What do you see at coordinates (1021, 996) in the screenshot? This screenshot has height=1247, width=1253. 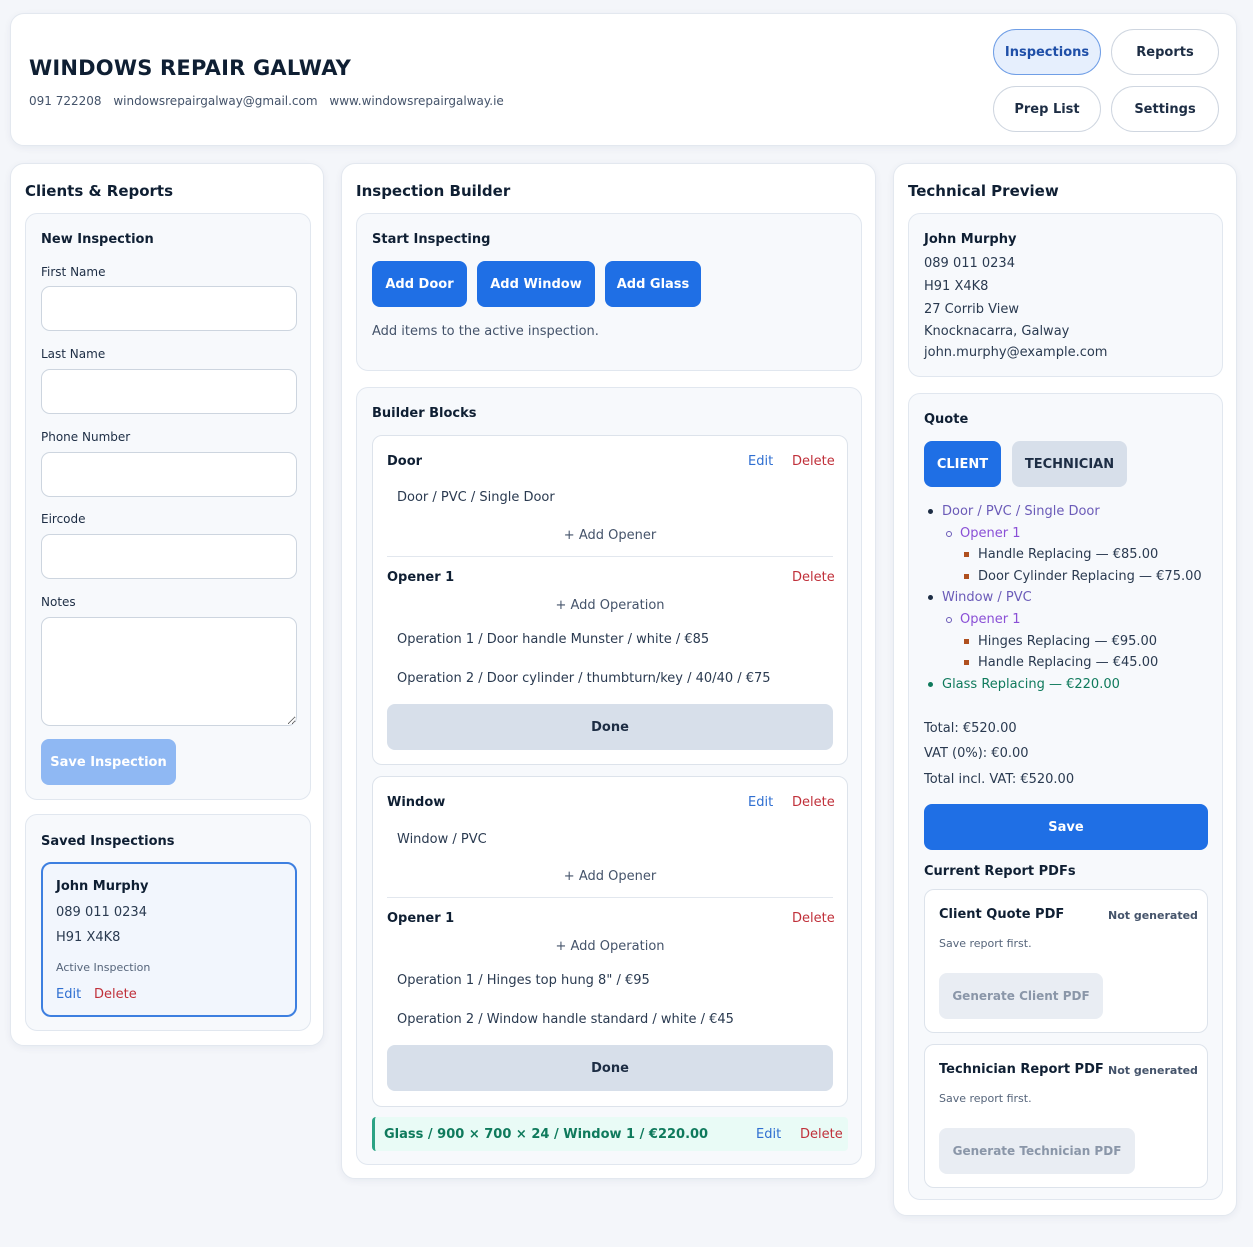 I see `generate-client-pdf-button: Generate Client PDF` at bounding box center [1021, 996].